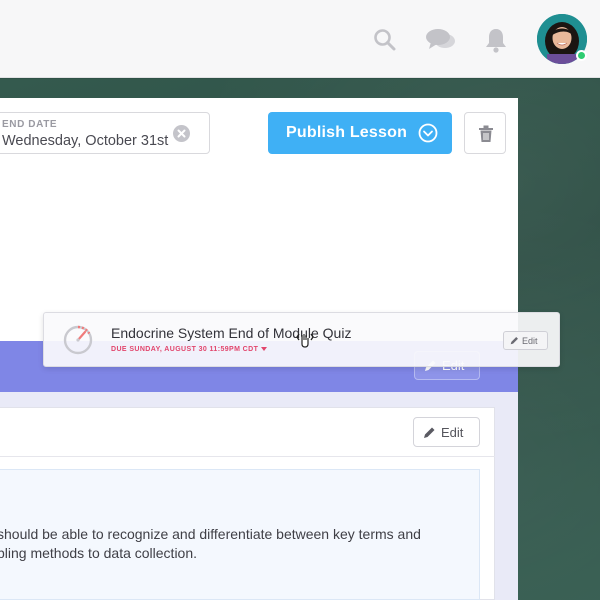 This screenshot has width=600, height=600. Describe the element at coordinates (496, 40) in the screenshot. I see `bell-icon` at that location.